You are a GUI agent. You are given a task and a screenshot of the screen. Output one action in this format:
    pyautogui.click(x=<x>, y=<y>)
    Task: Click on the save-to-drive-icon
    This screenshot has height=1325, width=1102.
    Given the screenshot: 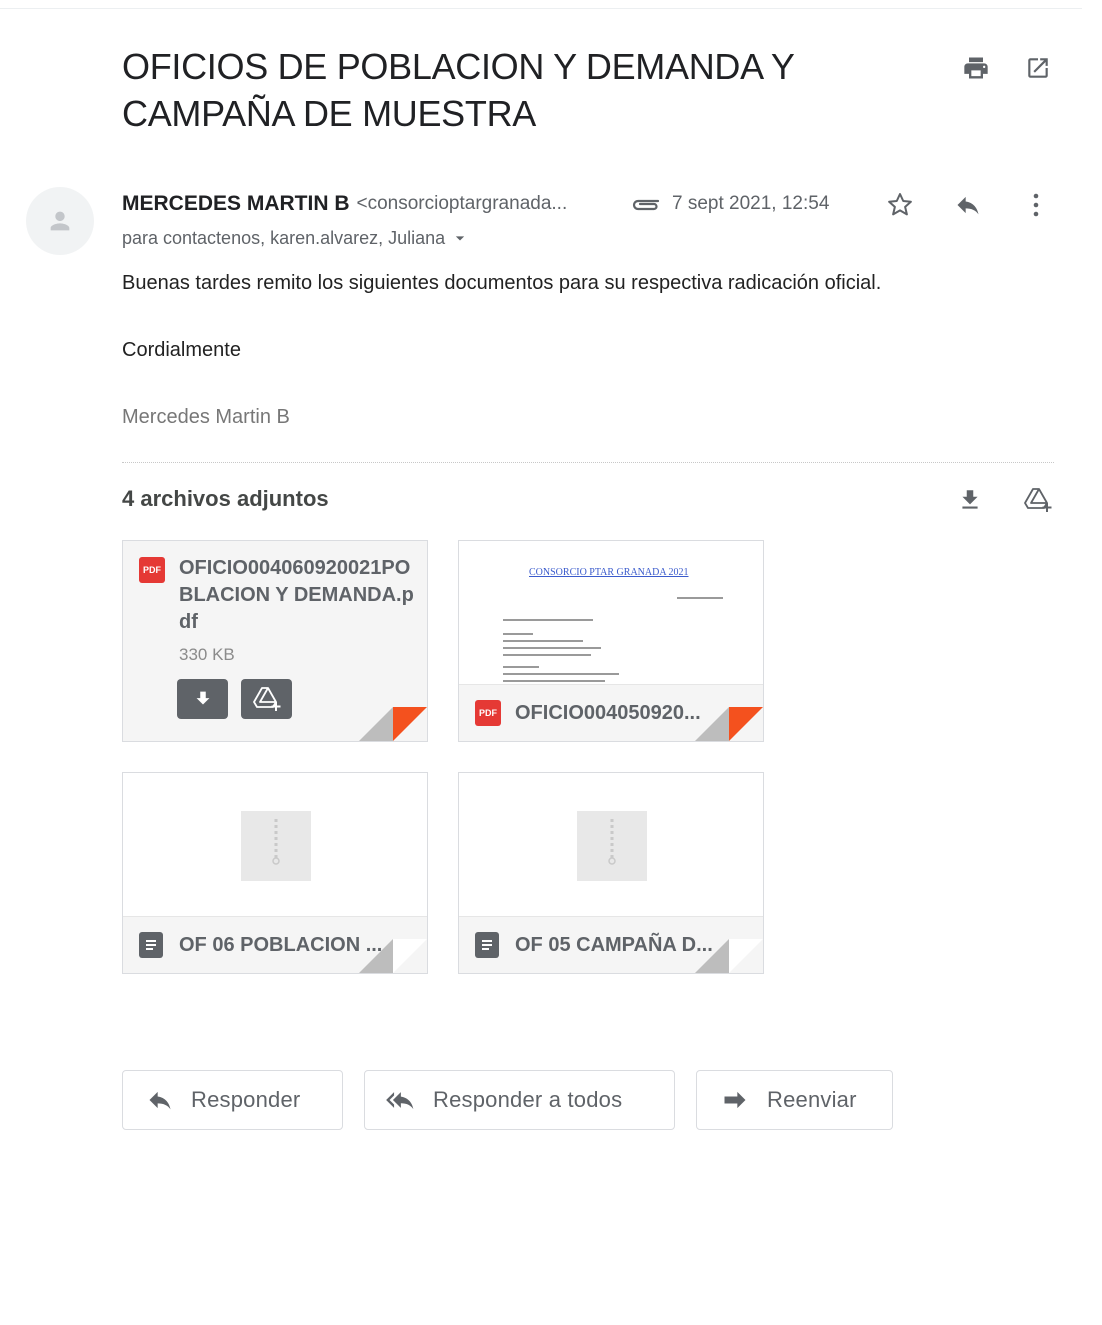 What is the action you would take?
    pyautogui.click(x=1038, y=500)
    